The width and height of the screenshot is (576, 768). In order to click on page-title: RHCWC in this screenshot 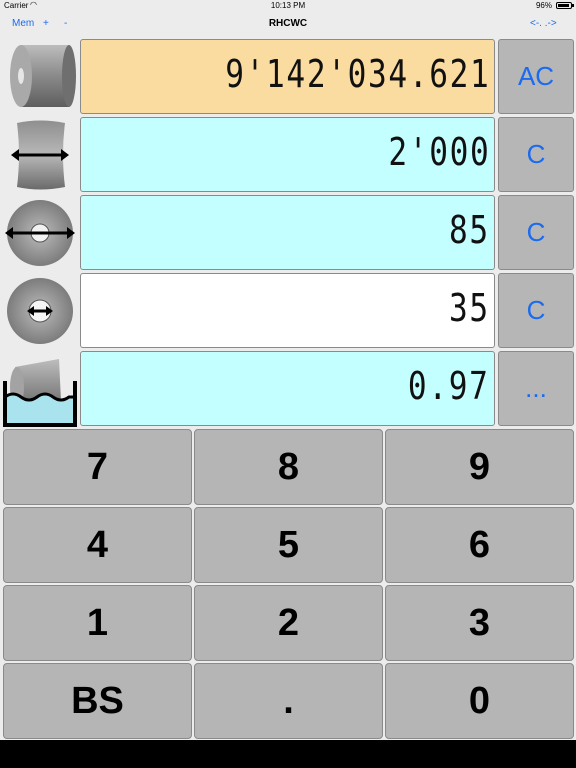, I will do `click(288, 23)`.